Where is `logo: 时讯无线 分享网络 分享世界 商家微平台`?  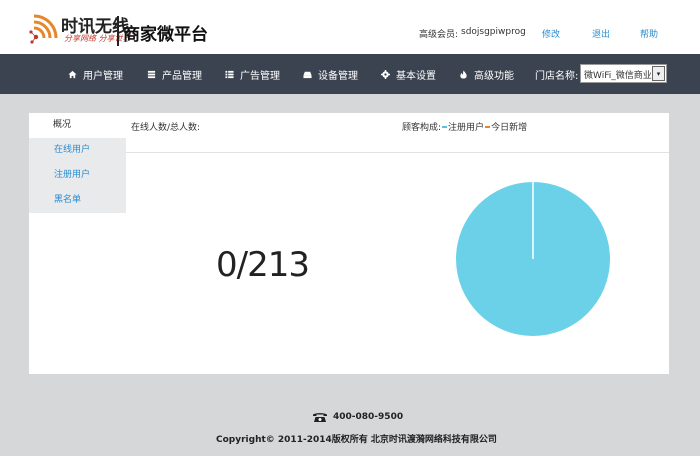
logo: 时讯无线 分享网络 分享世界 商家微平台 is located at coordinates (120, 30).